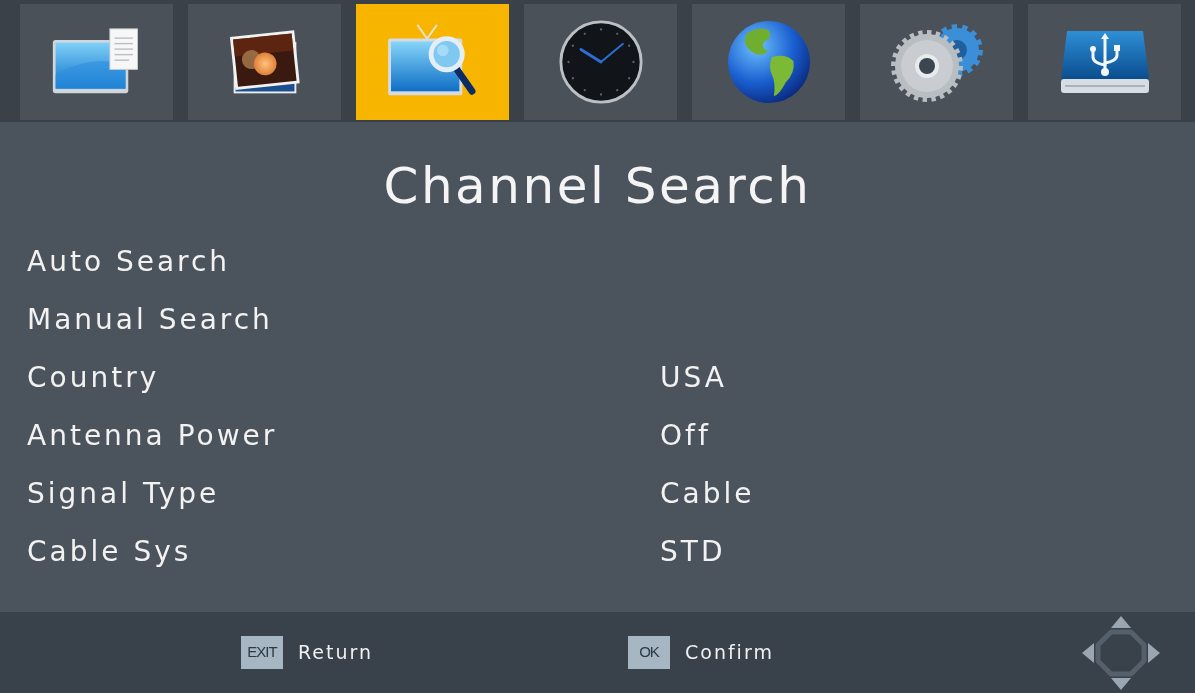  I want to click on setting-label: Cable Sys, so click(109, 552).